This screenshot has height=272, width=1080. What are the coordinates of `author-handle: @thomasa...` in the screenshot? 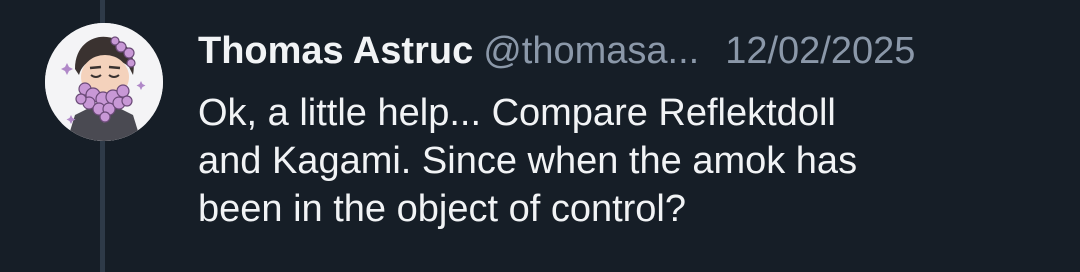 It's located at (591, 51).